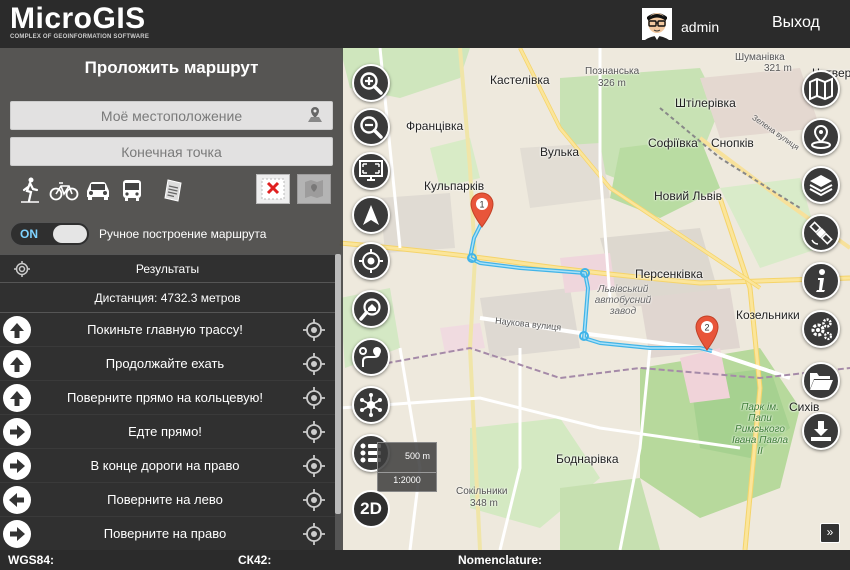 This screenshot has height=570, width=850. What do you see at coordinates (371, 83) in the screenshot?
I see `zoom-in-button` at bounding box center [371, 83].